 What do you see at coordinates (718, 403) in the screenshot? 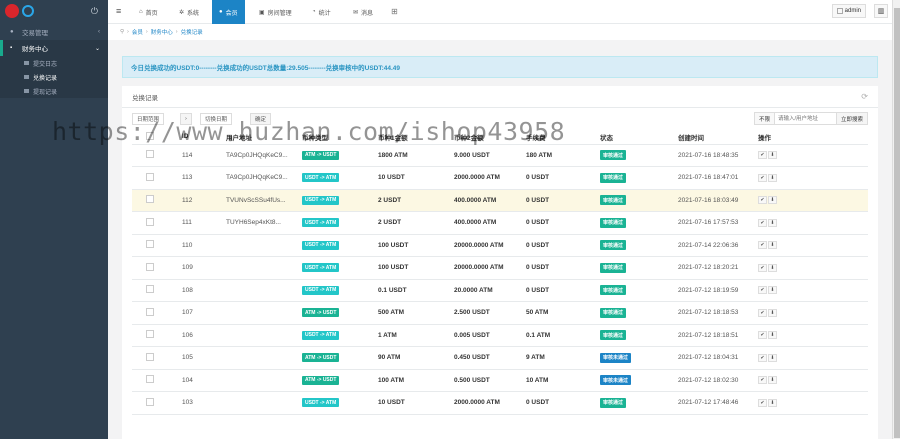
I see `cell-time: 2021-07-12 17:48:46` at bounding box center [718, 403].